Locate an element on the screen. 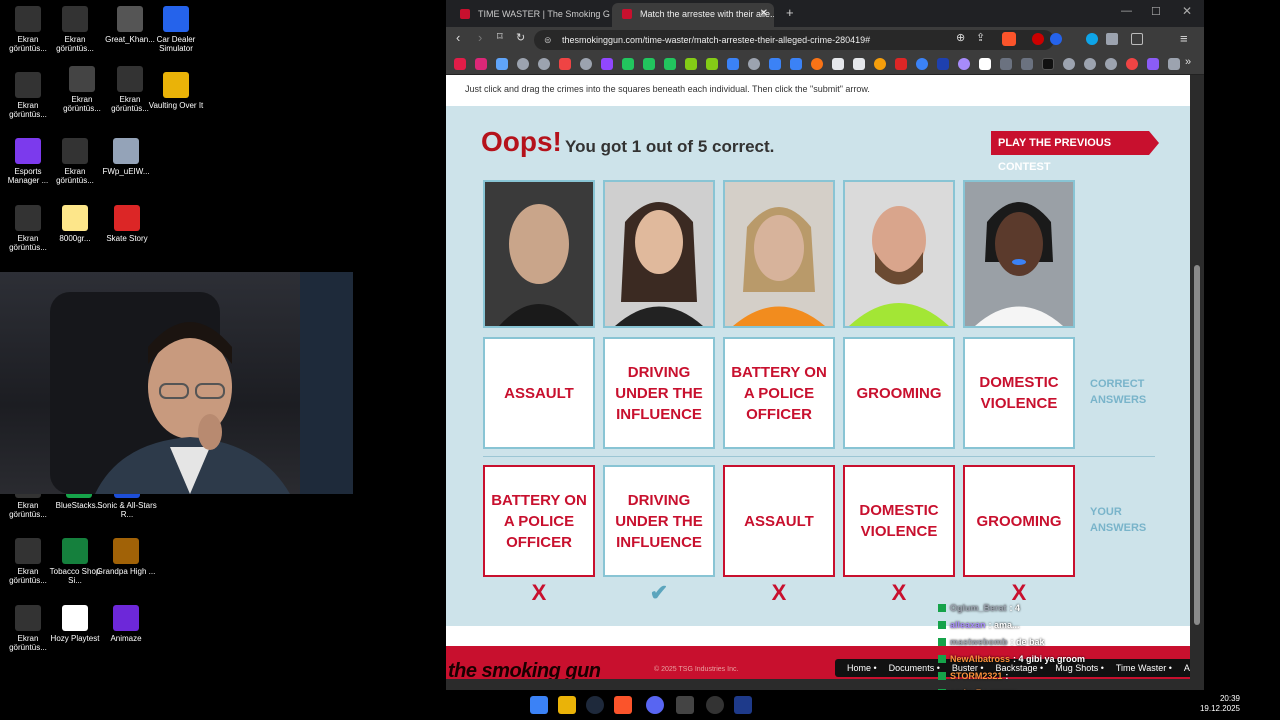 This screenshot has width=1280, height=720. obs-icon is located at coordinates (715, 705).